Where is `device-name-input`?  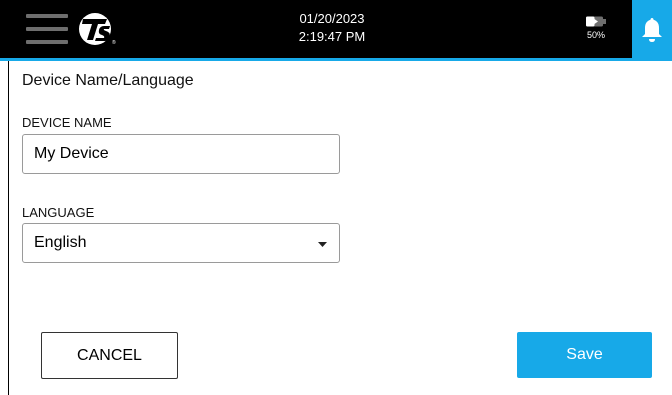
device-name-input is located at coordinates (181, 154).